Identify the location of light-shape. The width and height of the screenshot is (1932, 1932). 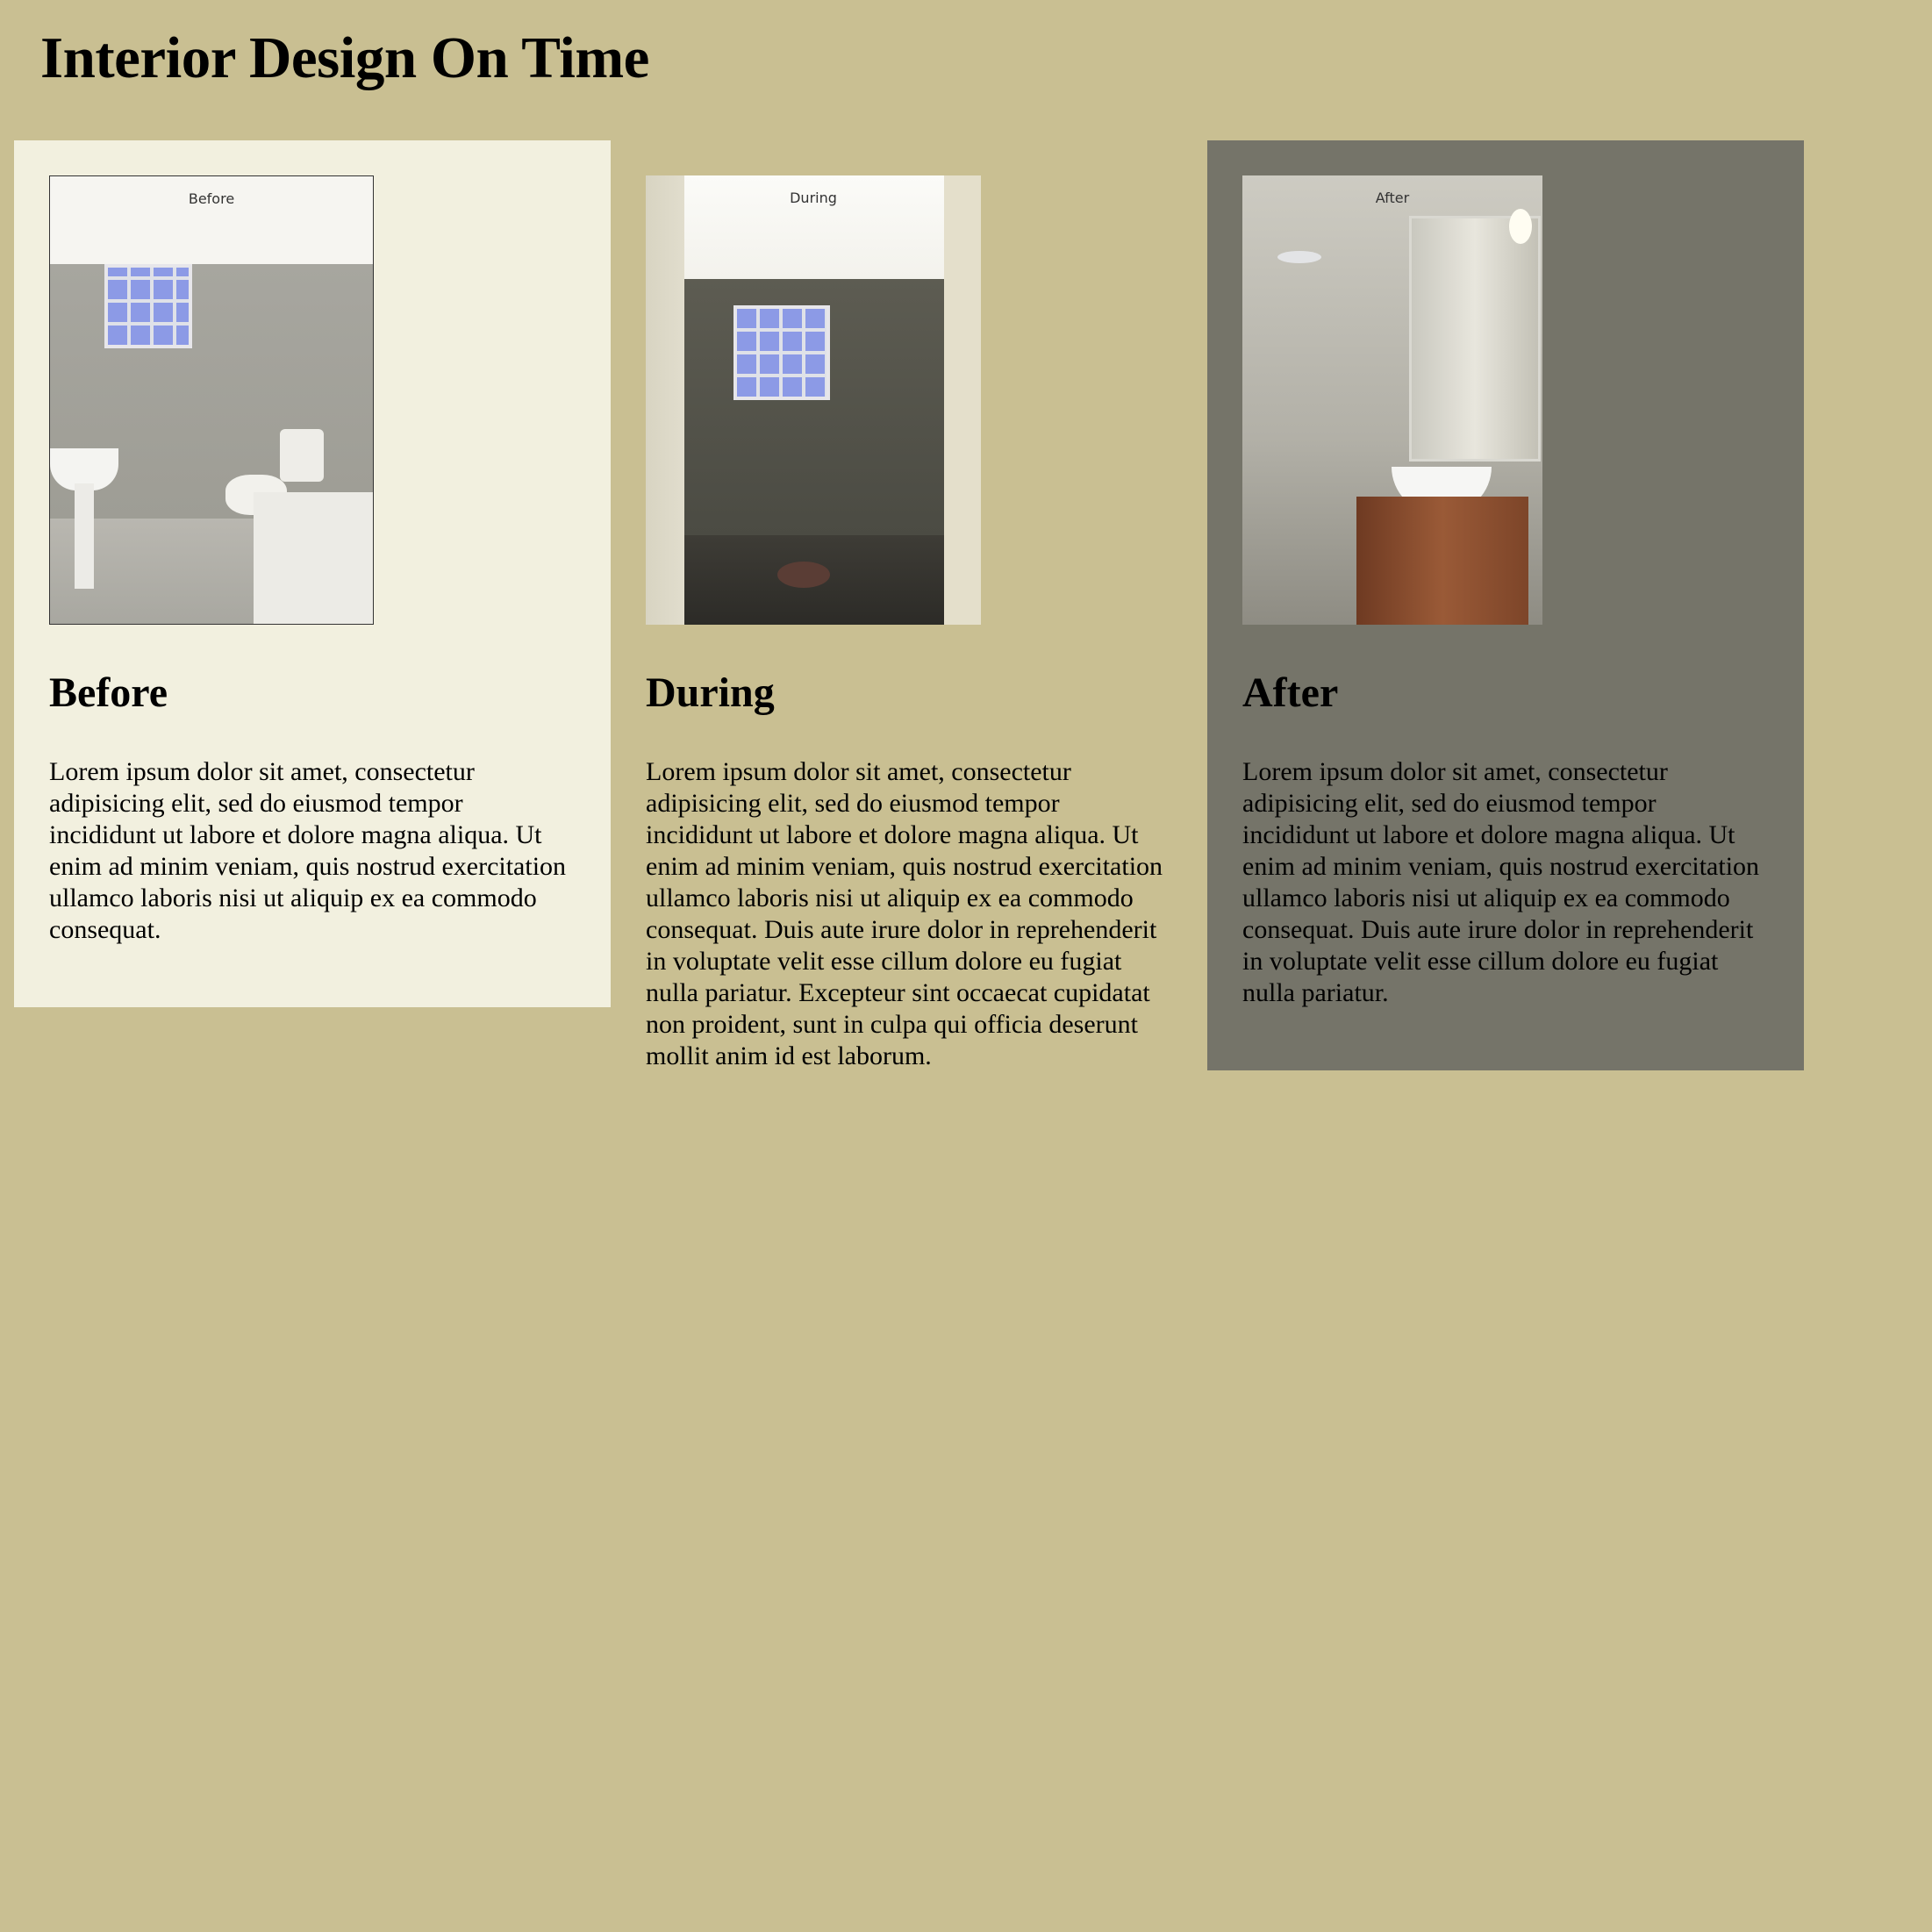
(1520, 226).